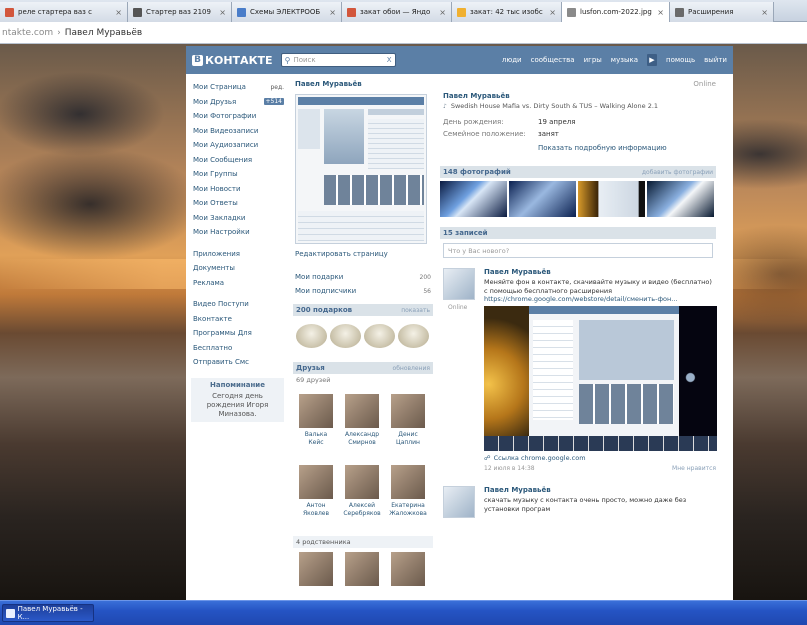  I want to click on edit-page-link: Редактировать страницу, so click(363, 254).